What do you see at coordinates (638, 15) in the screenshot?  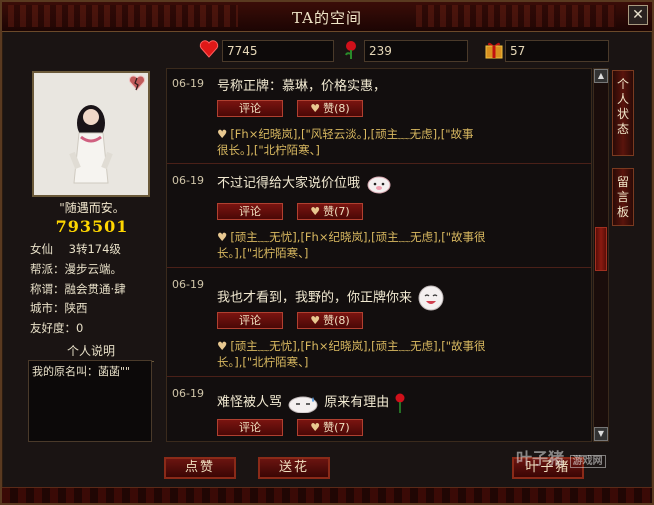 I see `close-button: ✕` at bounding box center [638, 15].